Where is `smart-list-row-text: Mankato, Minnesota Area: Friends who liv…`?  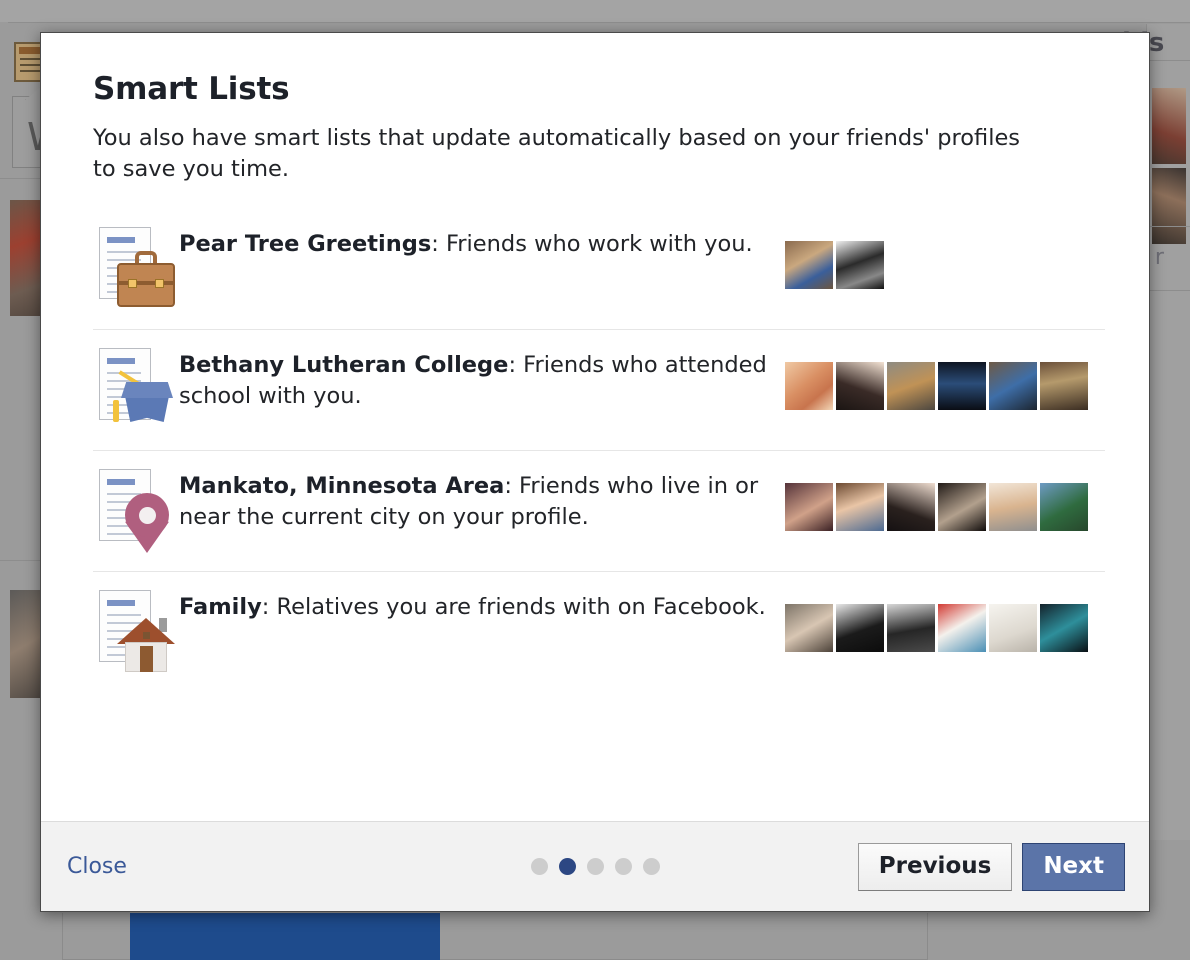 smart-list-row-text: Mankato, Minnesota Area: Friends who liv… is located at coordinates (482, 500).